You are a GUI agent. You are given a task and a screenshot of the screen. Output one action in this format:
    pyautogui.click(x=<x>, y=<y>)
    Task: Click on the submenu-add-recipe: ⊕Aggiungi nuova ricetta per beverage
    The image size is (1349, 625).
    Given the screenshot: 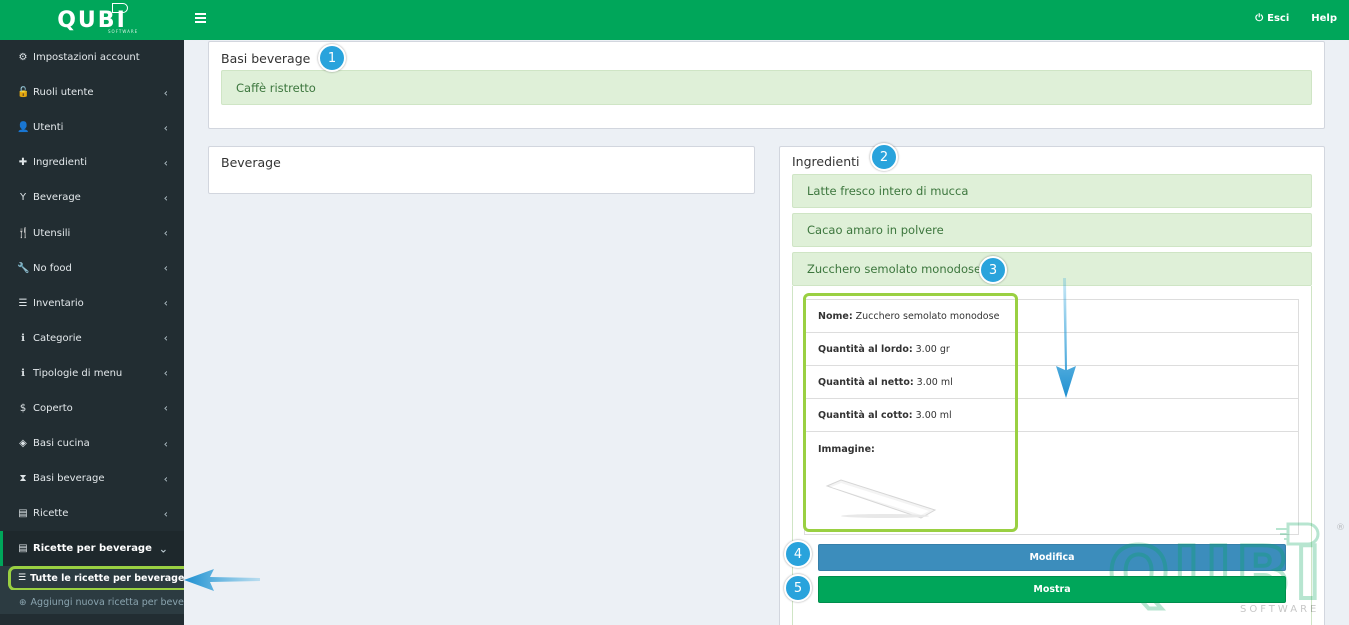 What is the action you would take?
    pyautogui.click(x=92, y=602)
    